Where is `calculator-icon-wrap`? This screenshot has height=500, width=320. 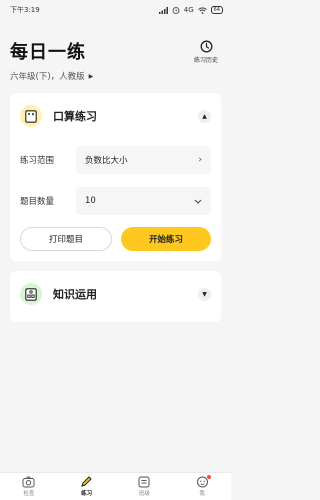 calculator-icon-wrap is located at coordinates (31, 116).